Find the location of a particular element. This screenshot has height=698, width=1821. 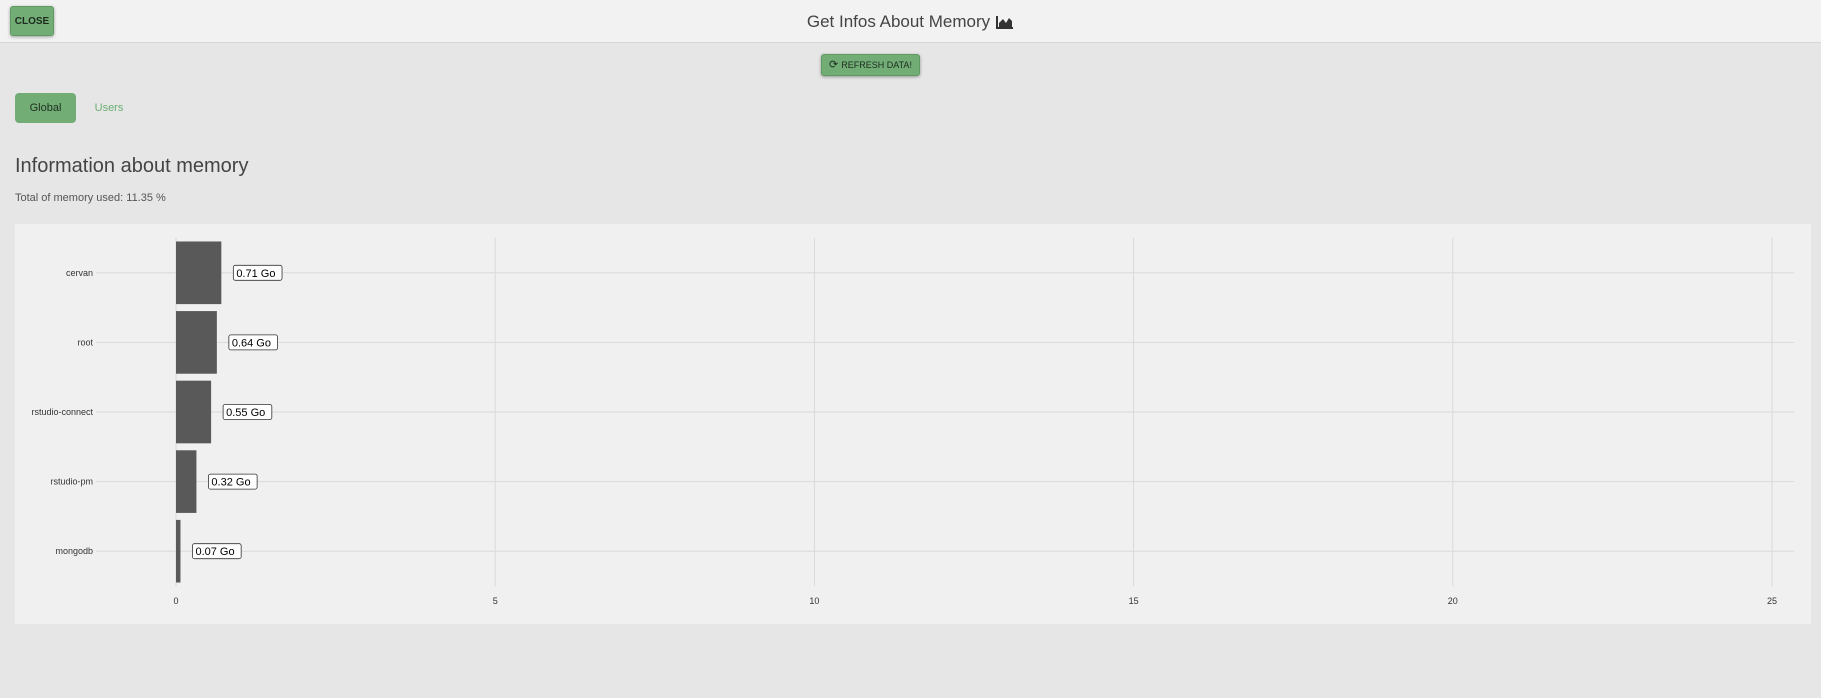

total-memory-text: Total of memory used: 11.35 % is located at coordinates (90, 198).